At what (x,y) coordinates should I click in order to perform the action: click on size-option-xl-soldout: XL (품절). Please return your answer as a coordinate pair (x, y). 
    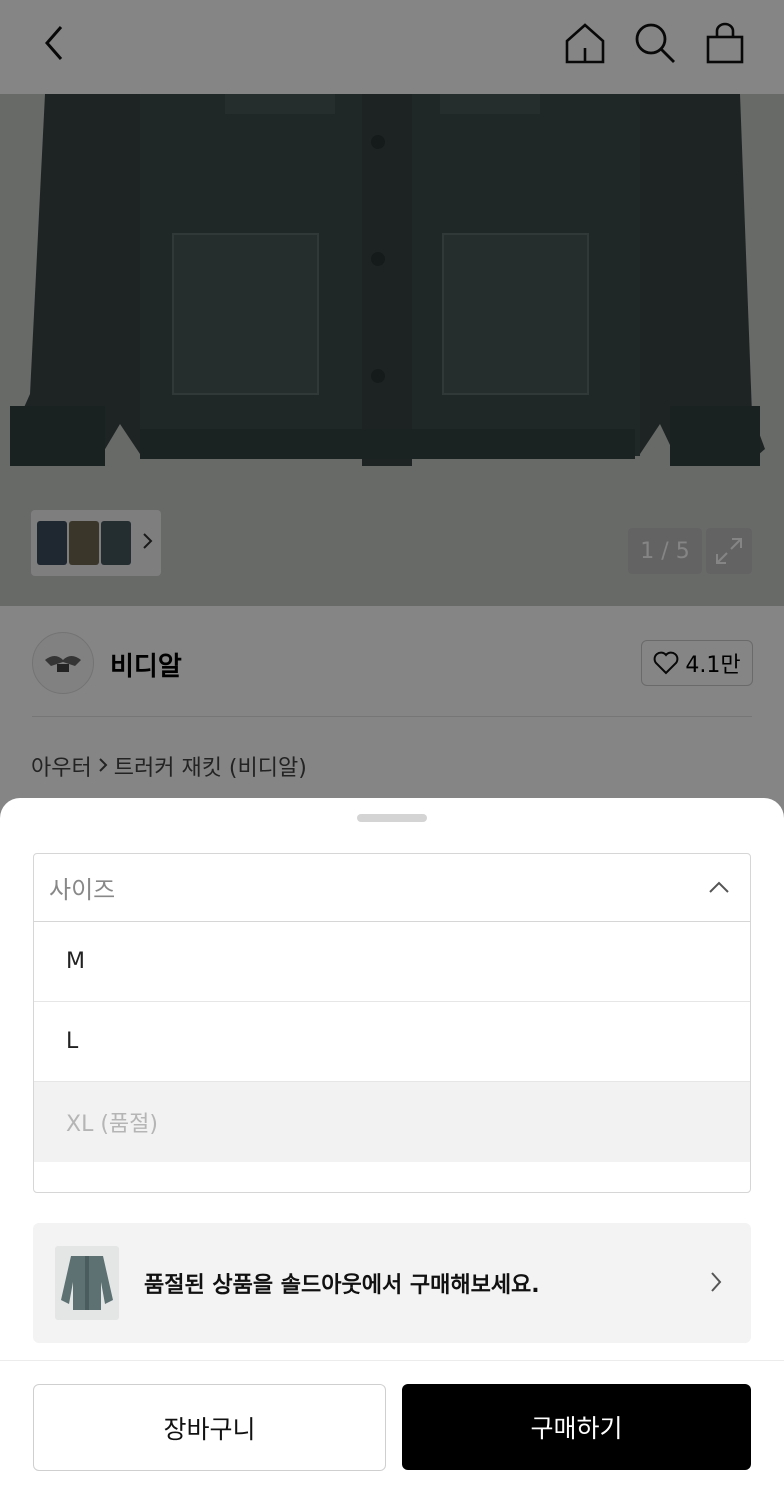
    Looking at the image, I should click on (392, 1122).